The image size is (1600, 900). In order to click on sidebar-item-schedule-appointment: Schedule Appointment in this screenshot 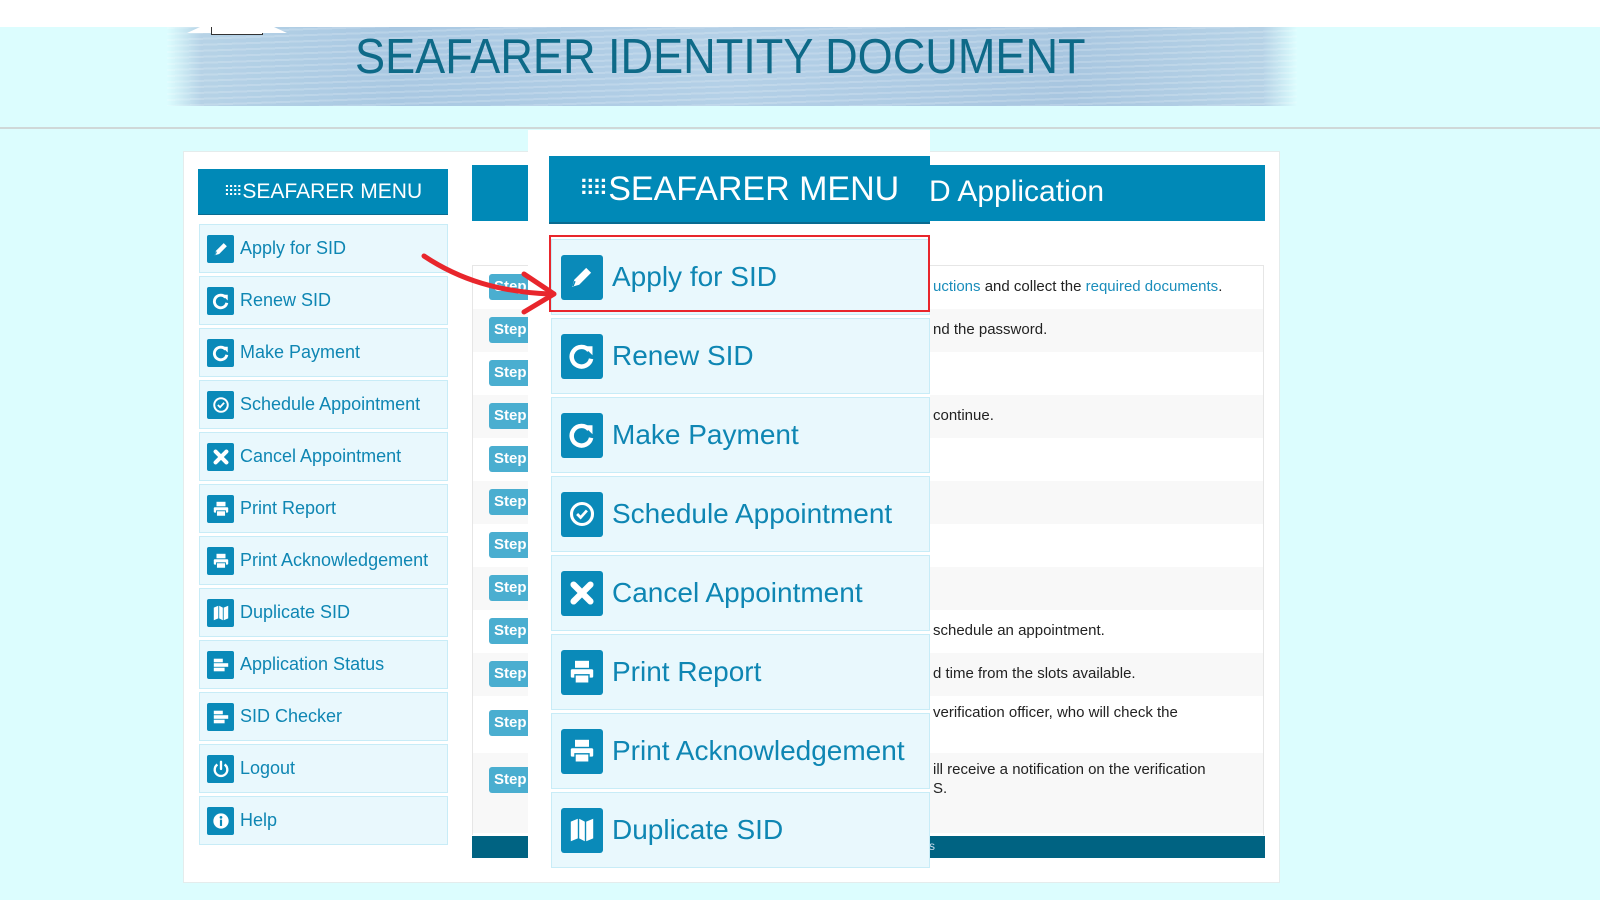, I will do `click(323, 404)`.